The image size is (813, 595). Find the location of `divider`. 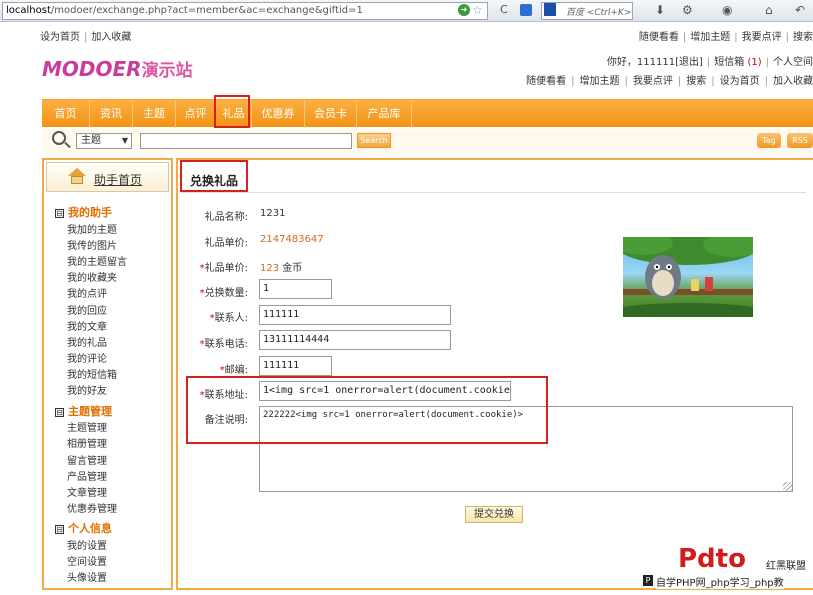

divider is located at coordinates (493, 192).